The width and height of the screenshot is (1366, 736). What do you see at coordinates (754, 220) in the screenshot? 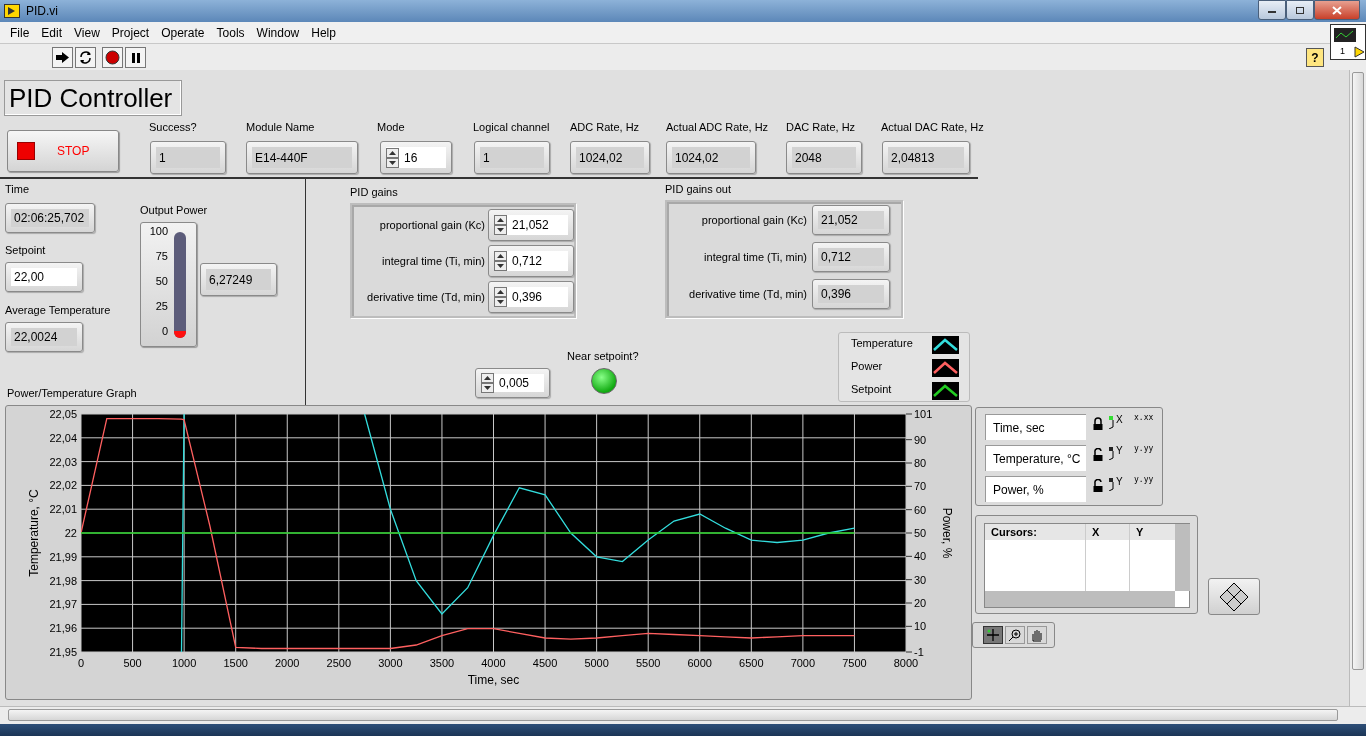
I see `field-label: proportional gain (Kc)` at bounding box center [754, 220].